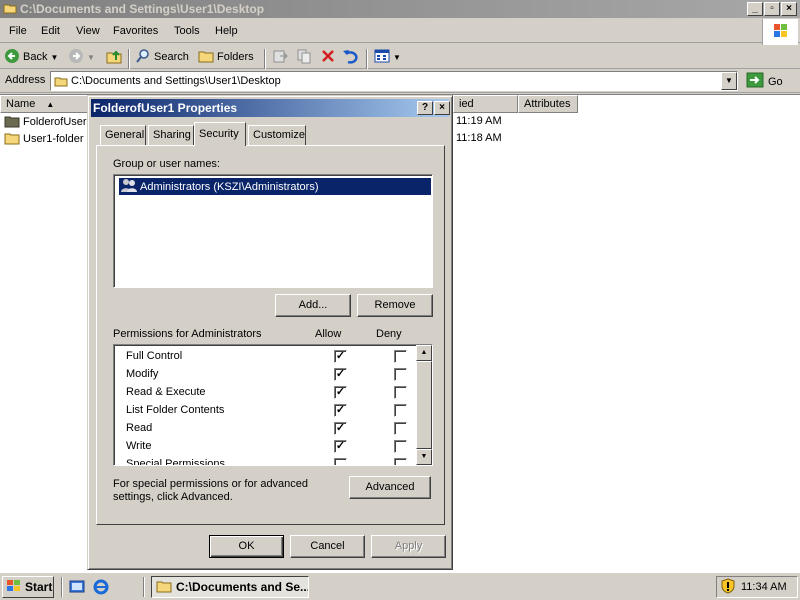  I want to click on cancel-button: Cancel, so click(327, 546).